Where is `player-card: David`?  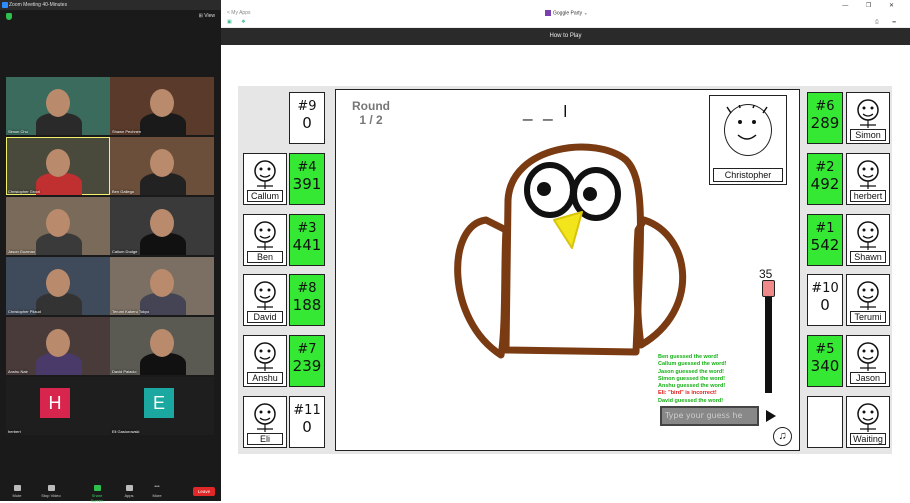
player-card: David is located at coordinates (265, 300).